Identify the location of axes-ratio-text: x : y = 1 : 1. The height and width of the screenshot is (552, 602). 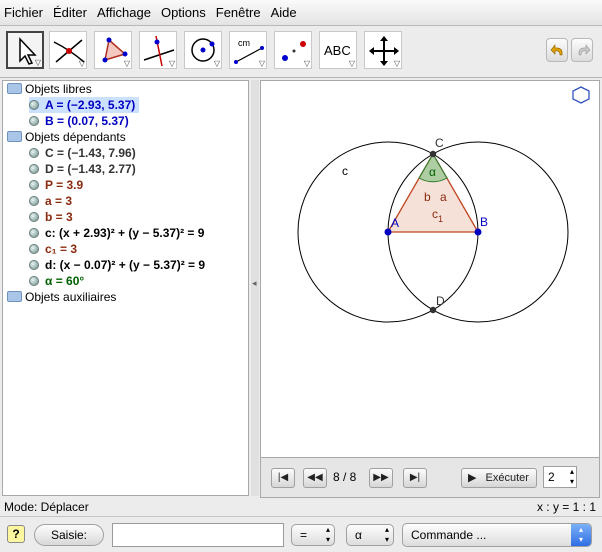
(566, 507).